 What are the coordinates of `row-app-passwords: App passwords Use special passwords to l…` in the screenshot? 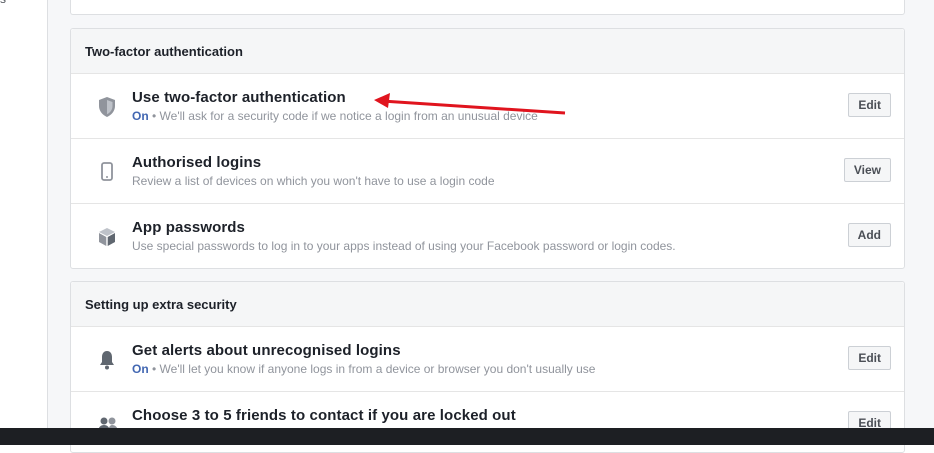 It's located at (487, 236).